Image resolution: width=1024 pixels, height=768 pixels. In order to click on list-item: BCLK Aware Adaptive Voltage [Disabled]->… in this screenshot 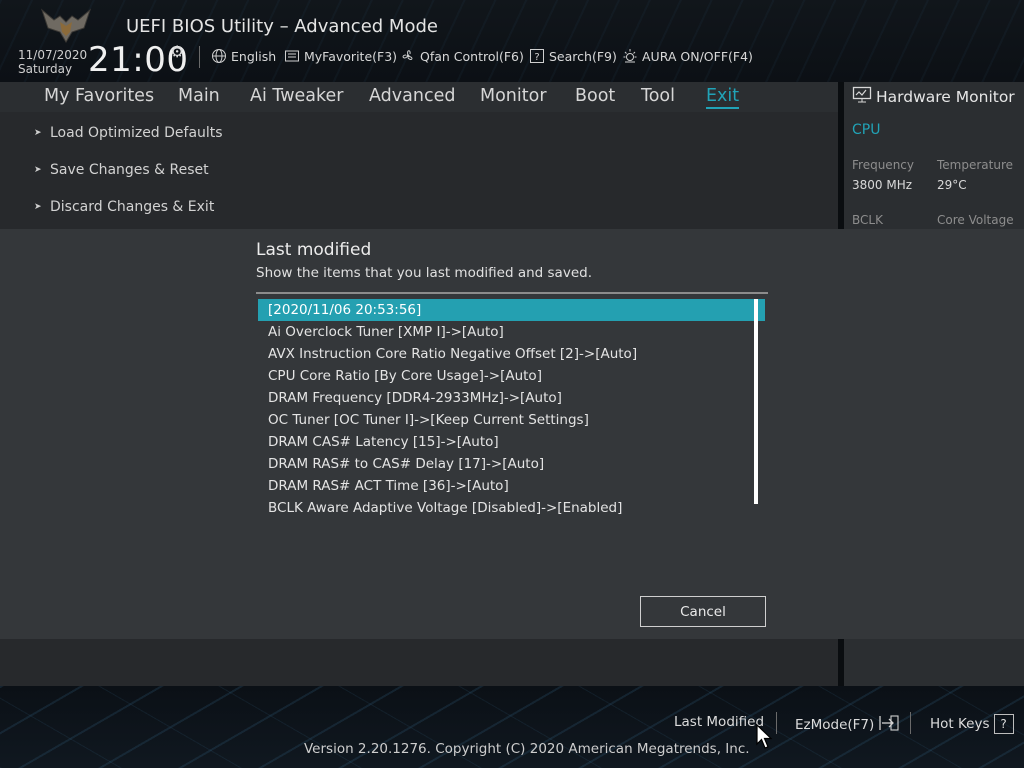, I will do `click(508, 508)`.